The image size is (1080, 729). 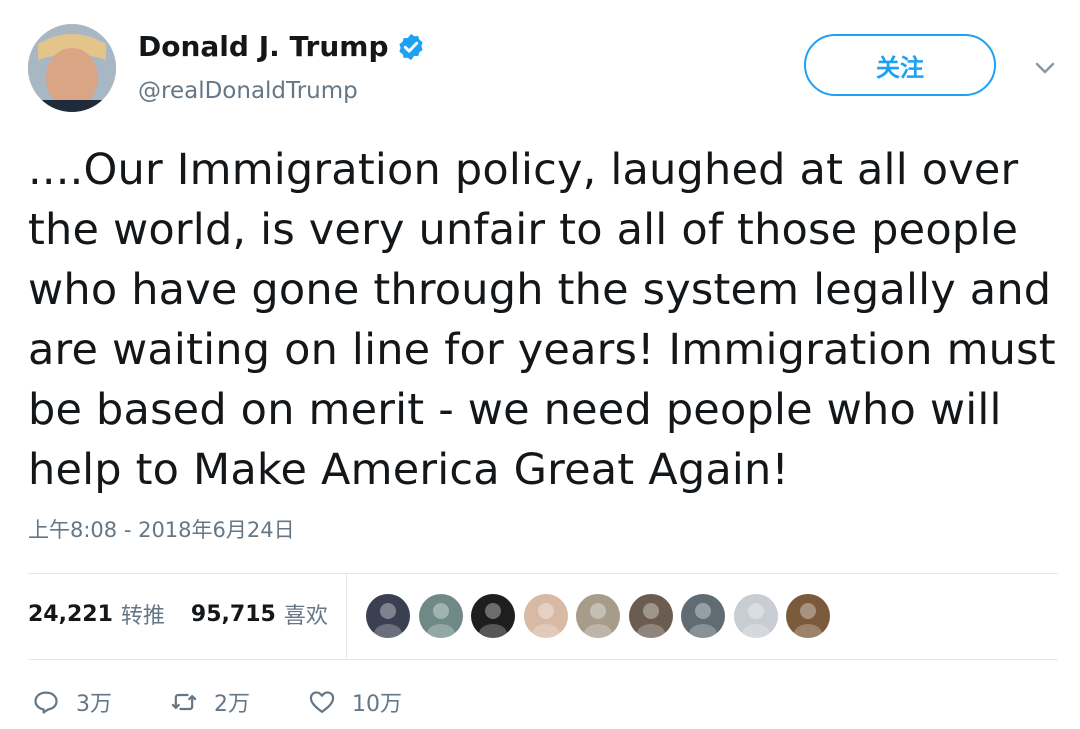 I want to click on avatar-image, so click(x=72, y=68).